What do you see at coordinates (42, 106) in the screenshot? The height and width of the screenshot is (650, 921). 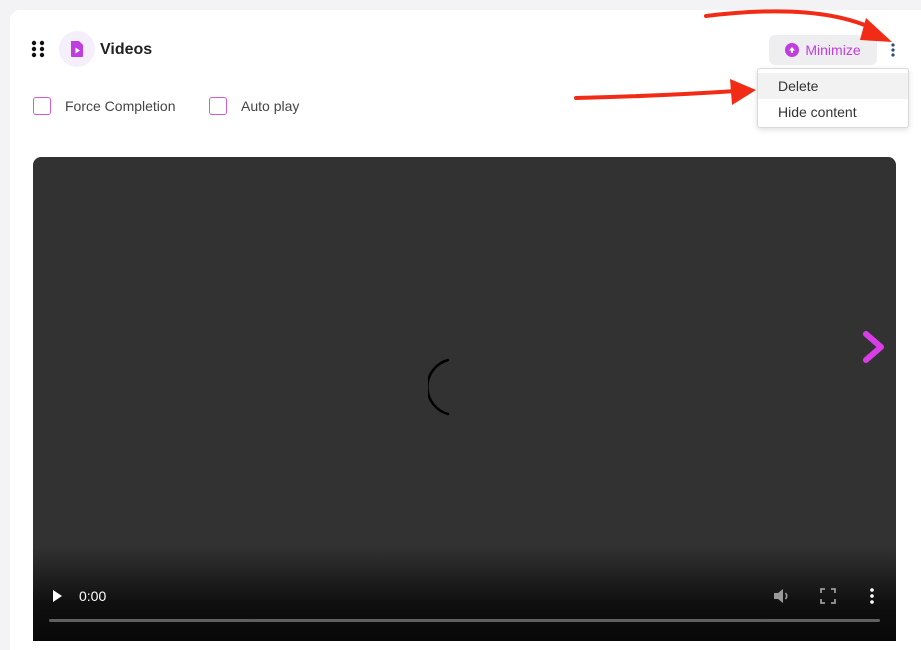 I see `force-completion-checkbox` at bounding box center [42, 106].